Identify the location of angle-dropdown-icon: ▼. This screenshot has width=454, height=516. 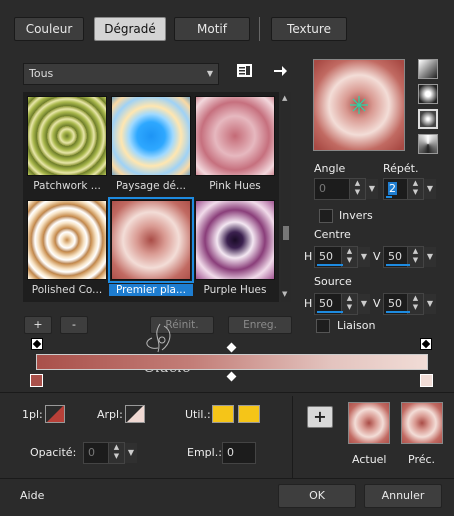
(372, 189).